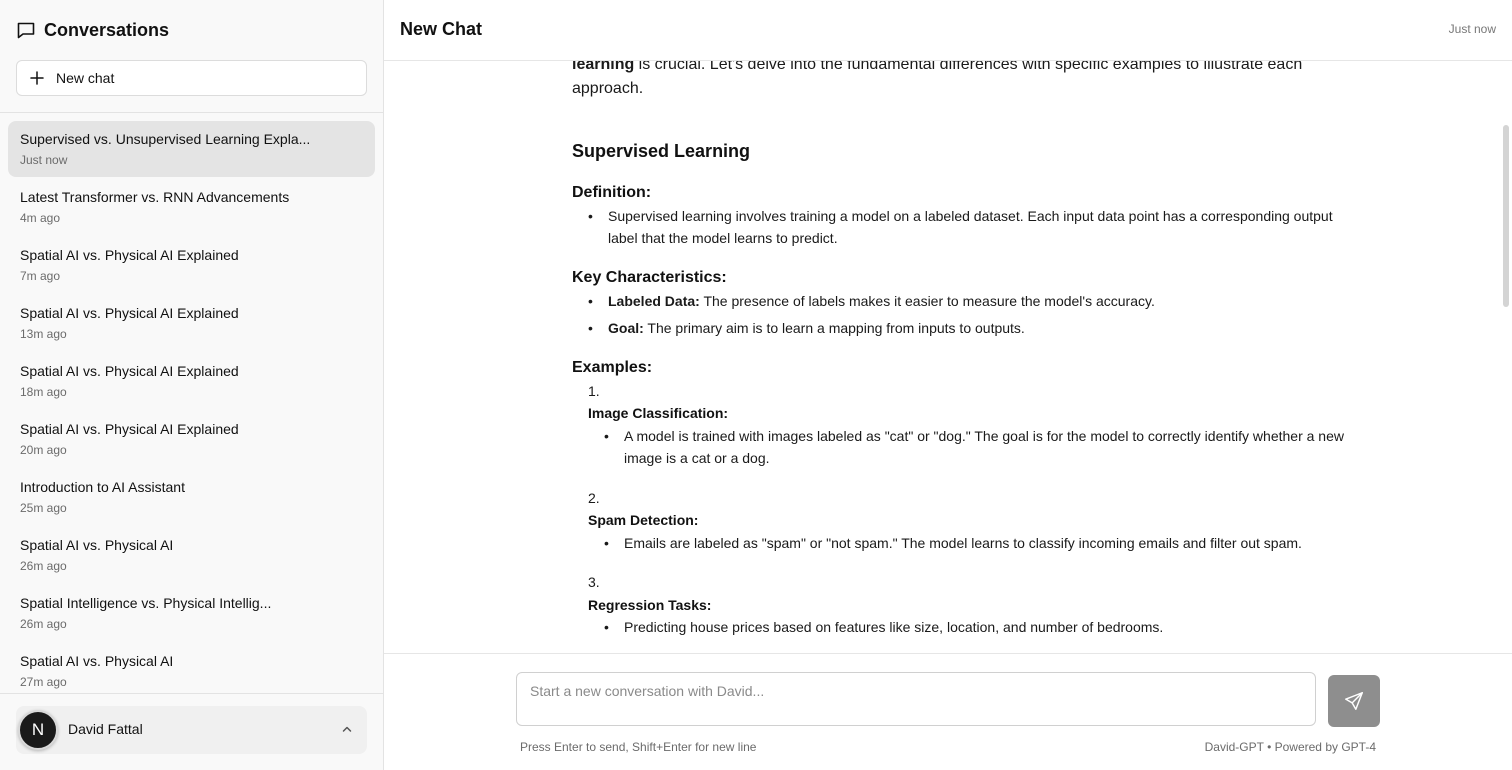 This screenshot has width=1512, height=770. What do you see at coordinates (43, 450) in the screenshot?
I see `conversation-time: 20m ago` at bounding box center [43, 450].